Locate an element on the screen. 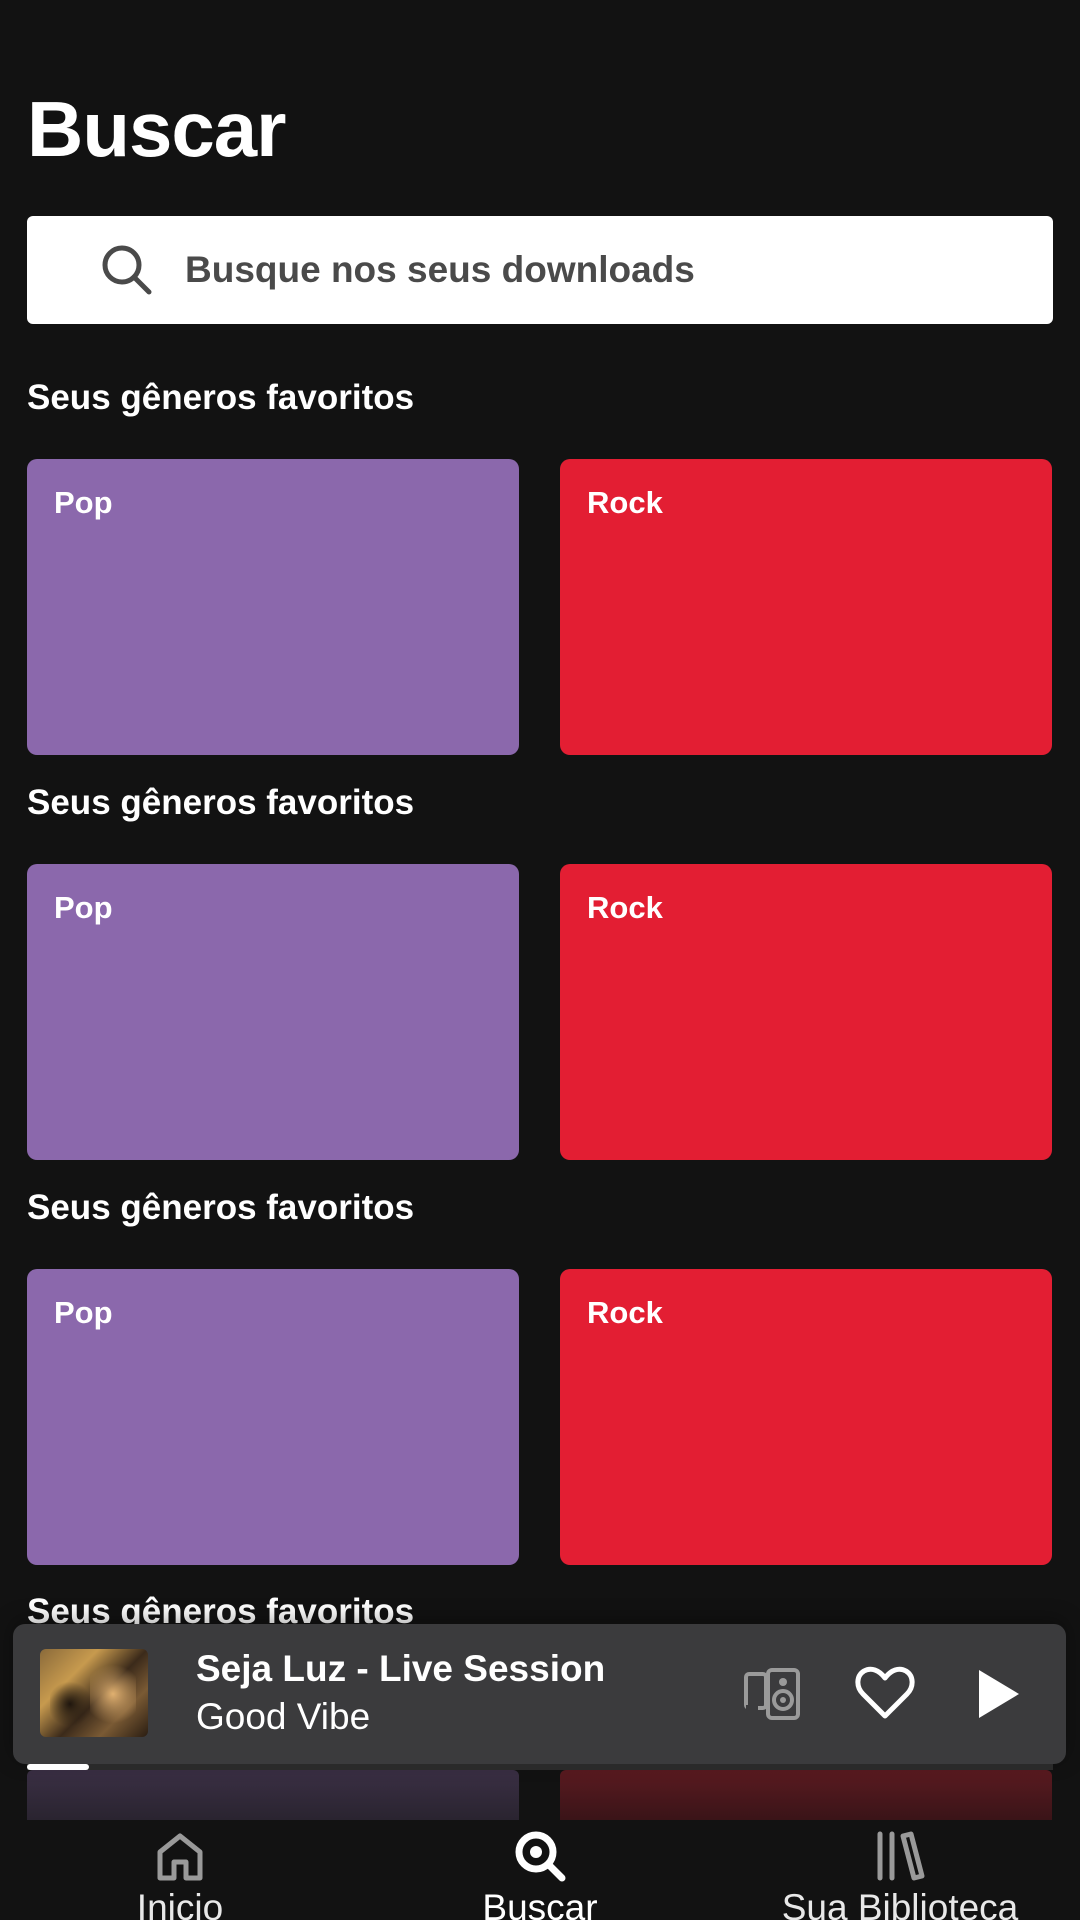 Image resolution: width=1080 pixels, height=1920 pixels. nav-item-home: Inicio is located at coordinates (180, 1870).